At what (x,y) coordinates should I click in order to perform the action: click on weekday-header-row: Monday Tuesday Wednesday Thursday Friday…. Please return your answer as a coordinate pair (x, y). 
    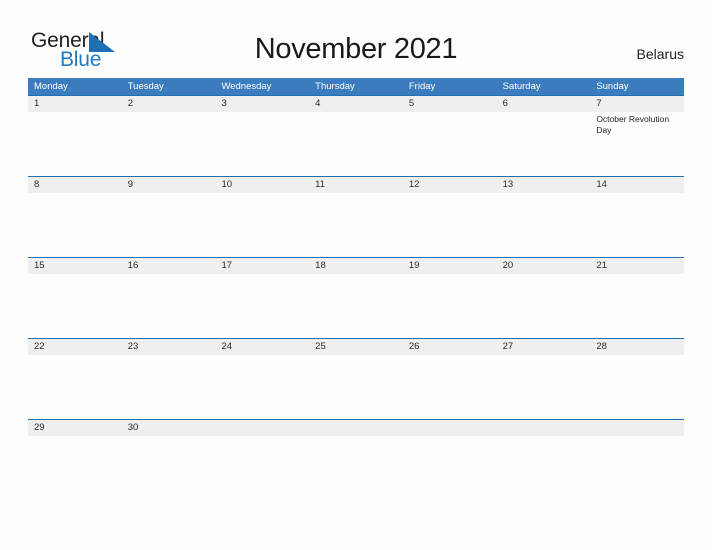
    Looking at the image, I should click on (356, 86).